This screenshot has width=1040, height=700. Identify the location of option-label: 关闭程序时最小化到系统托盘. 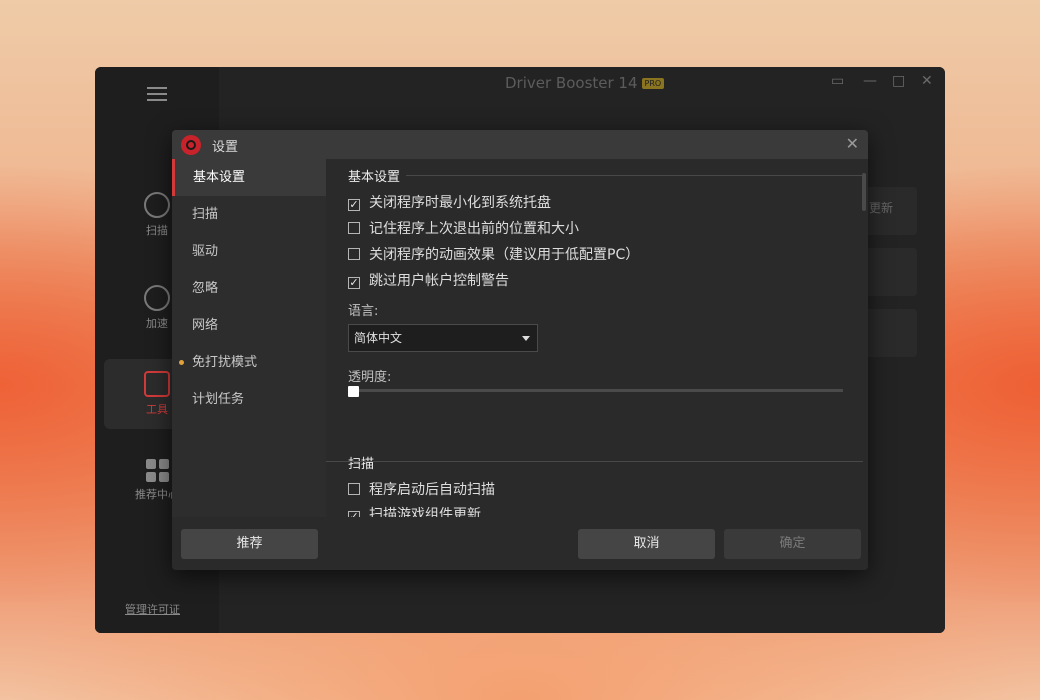
(460, 203).